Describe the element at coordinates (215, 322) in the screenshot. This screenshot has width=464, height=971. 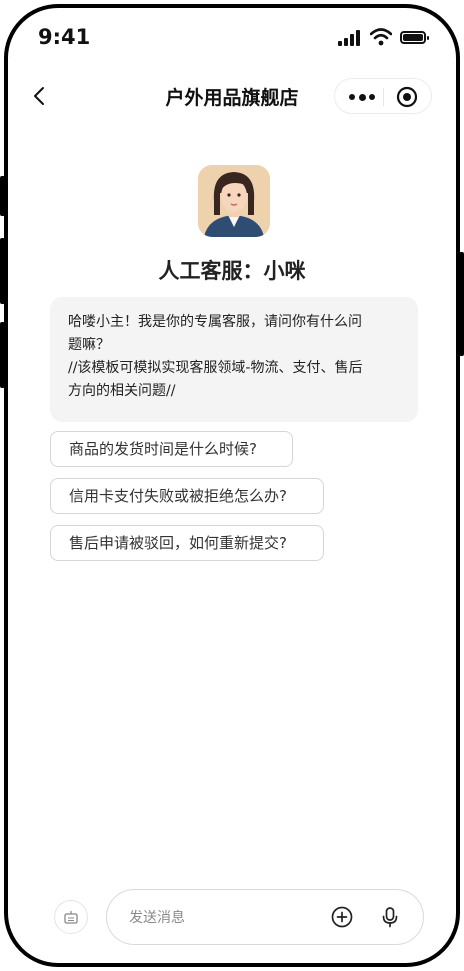
I see `message-line: 哈喽小主！我是你的专属客服，请问你有什么问` at that location.